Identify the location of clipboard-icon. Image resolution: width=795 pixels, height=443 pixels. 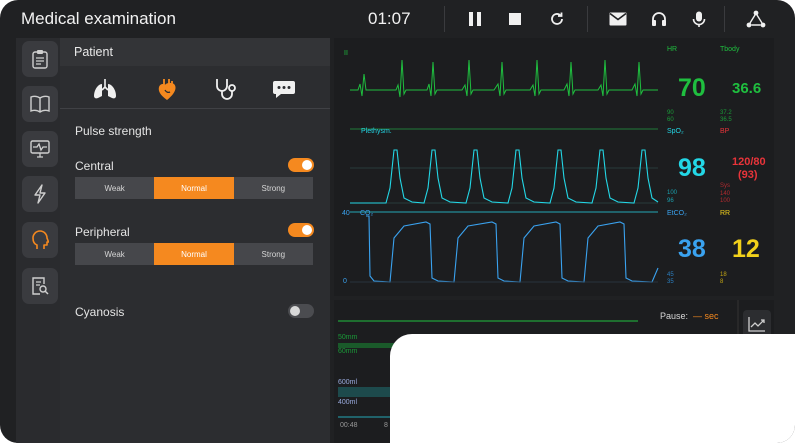
(40, 59).